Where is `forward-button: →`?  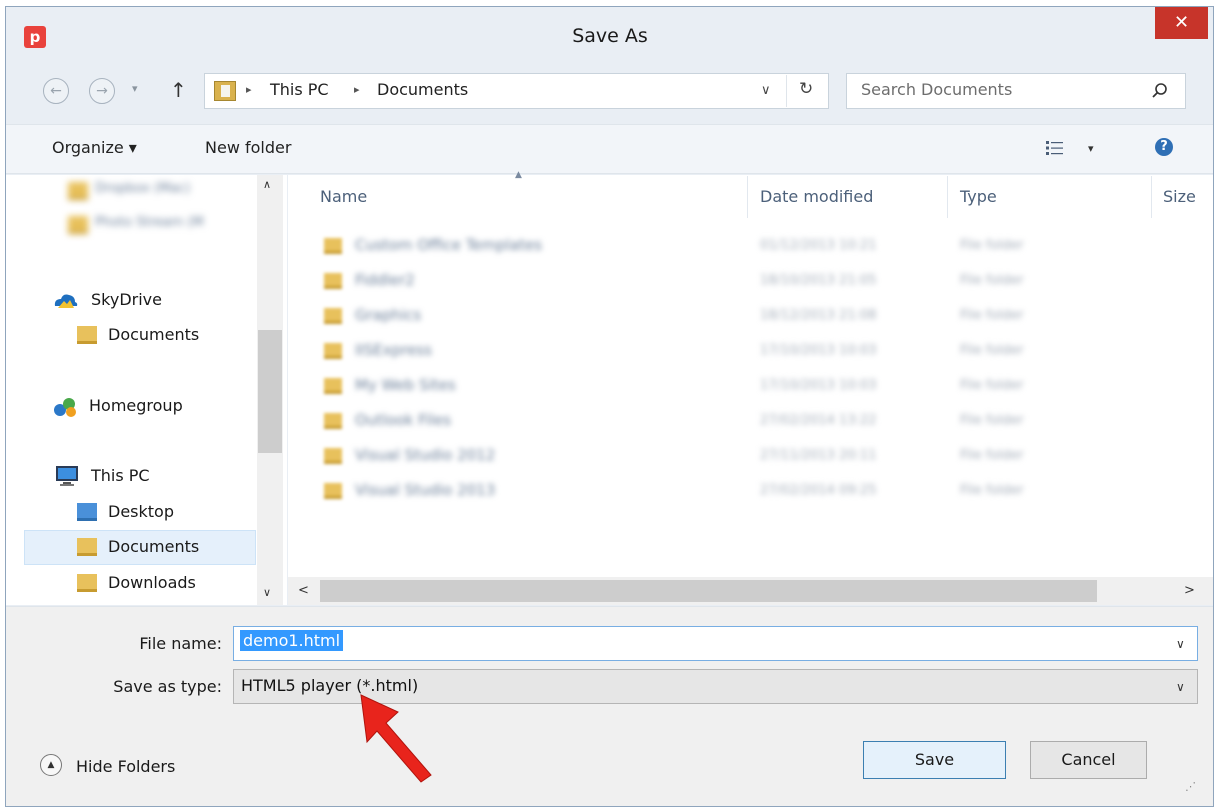 forward-button: → is located at coordinates (102, 91).